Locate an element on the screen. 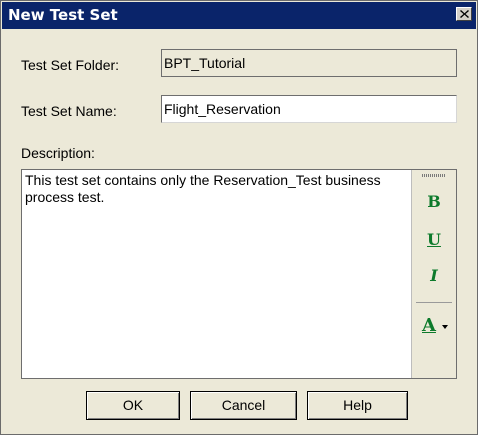 This screenshot has height=435, width=478. italic-icon: I is located at coordinates (434, 275).